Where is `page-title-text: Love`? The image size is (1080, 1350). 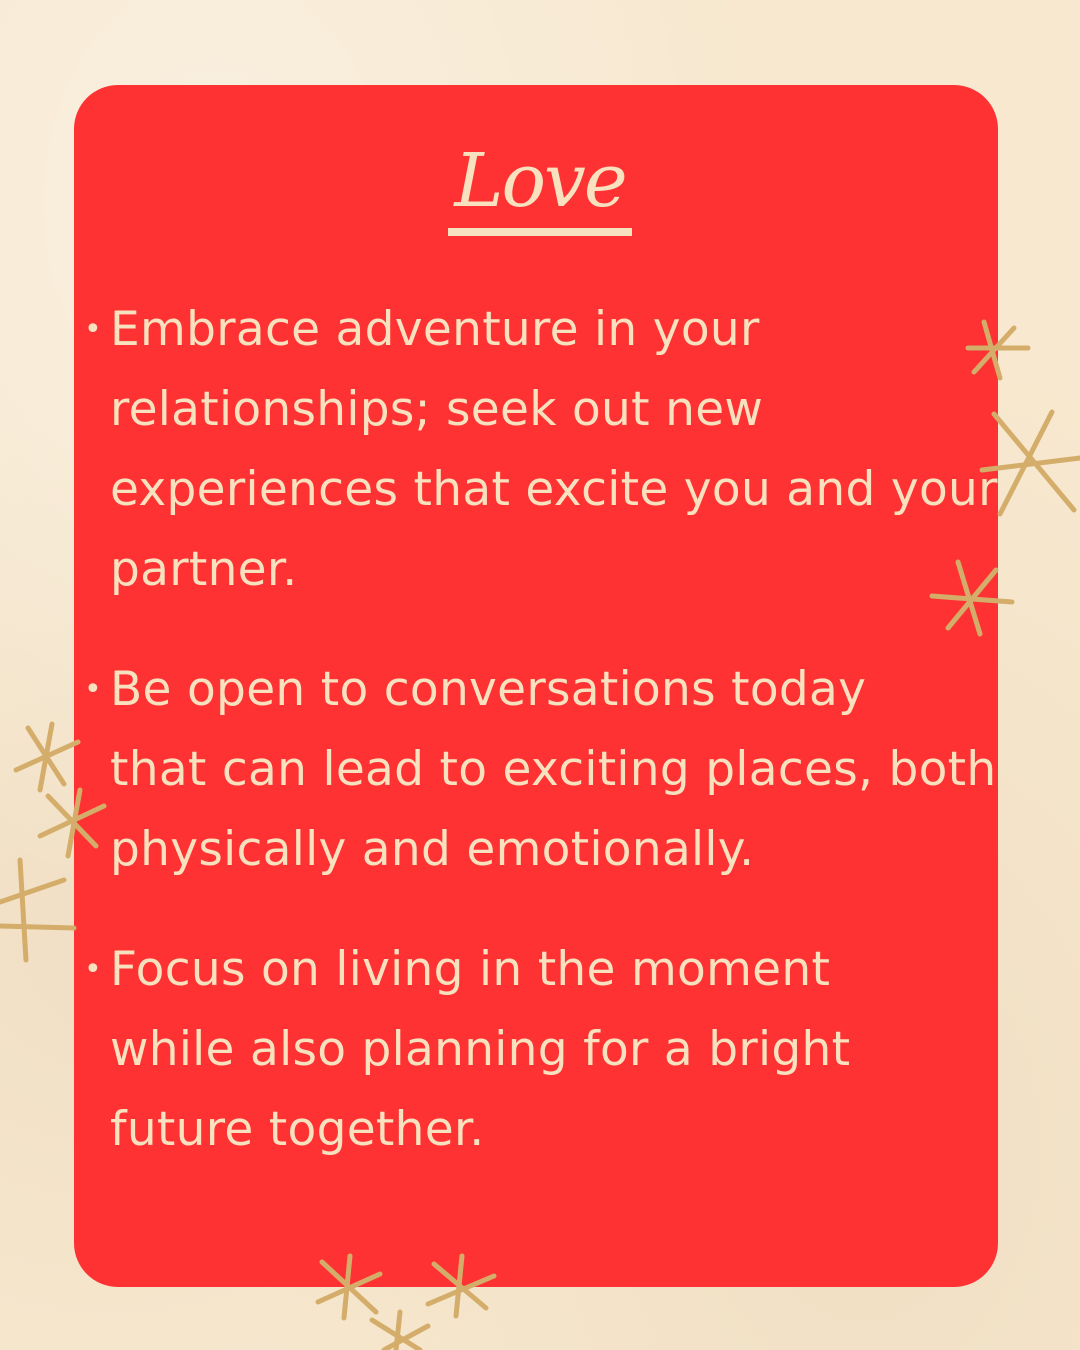 page-title-text: Love is located at coordinates (540, 188).